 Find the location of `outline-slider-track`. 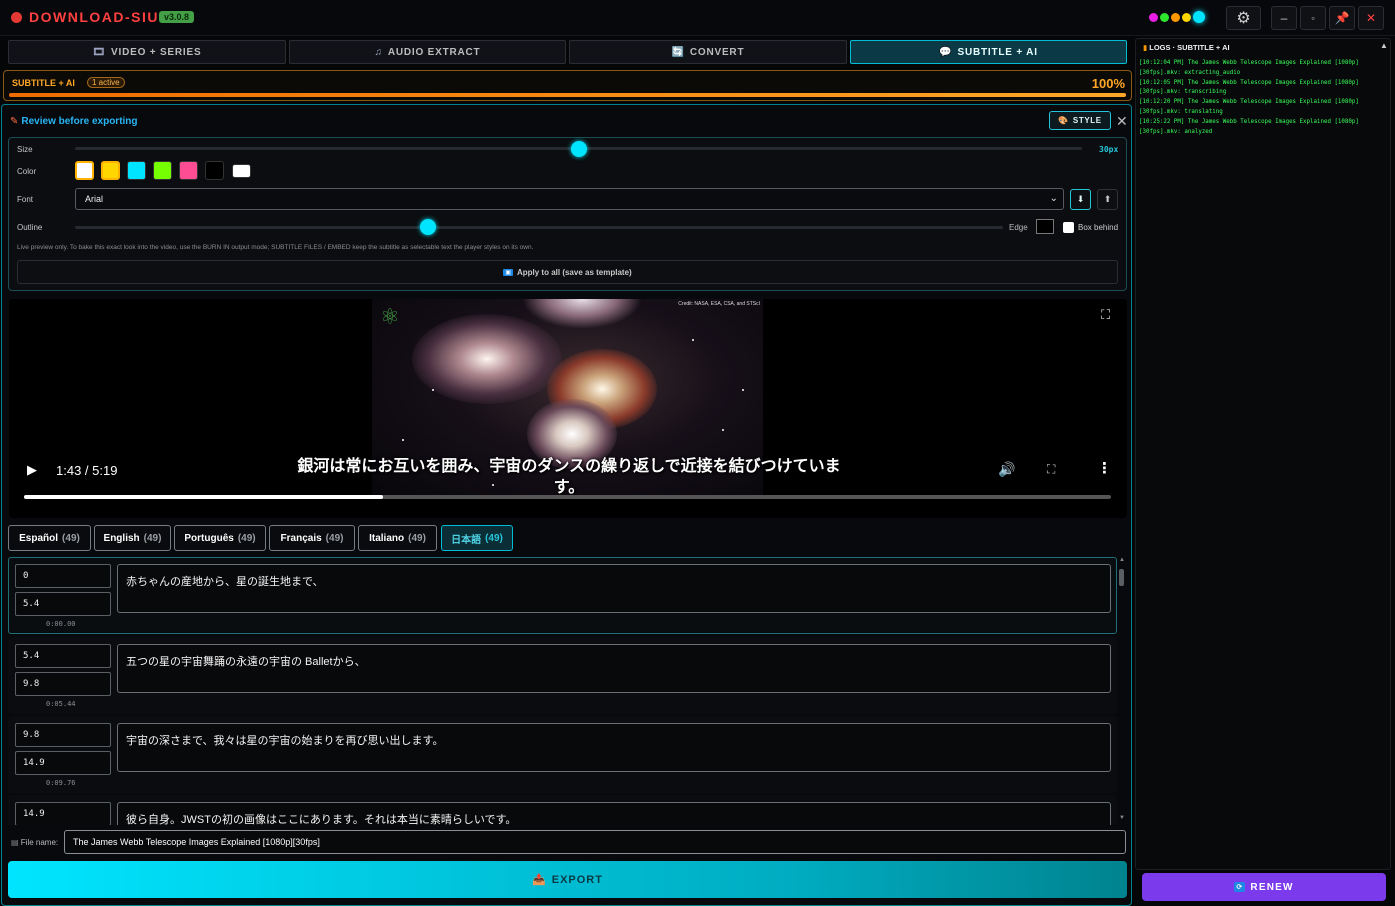

outline-slider-track is located at coordinates (539, 227).